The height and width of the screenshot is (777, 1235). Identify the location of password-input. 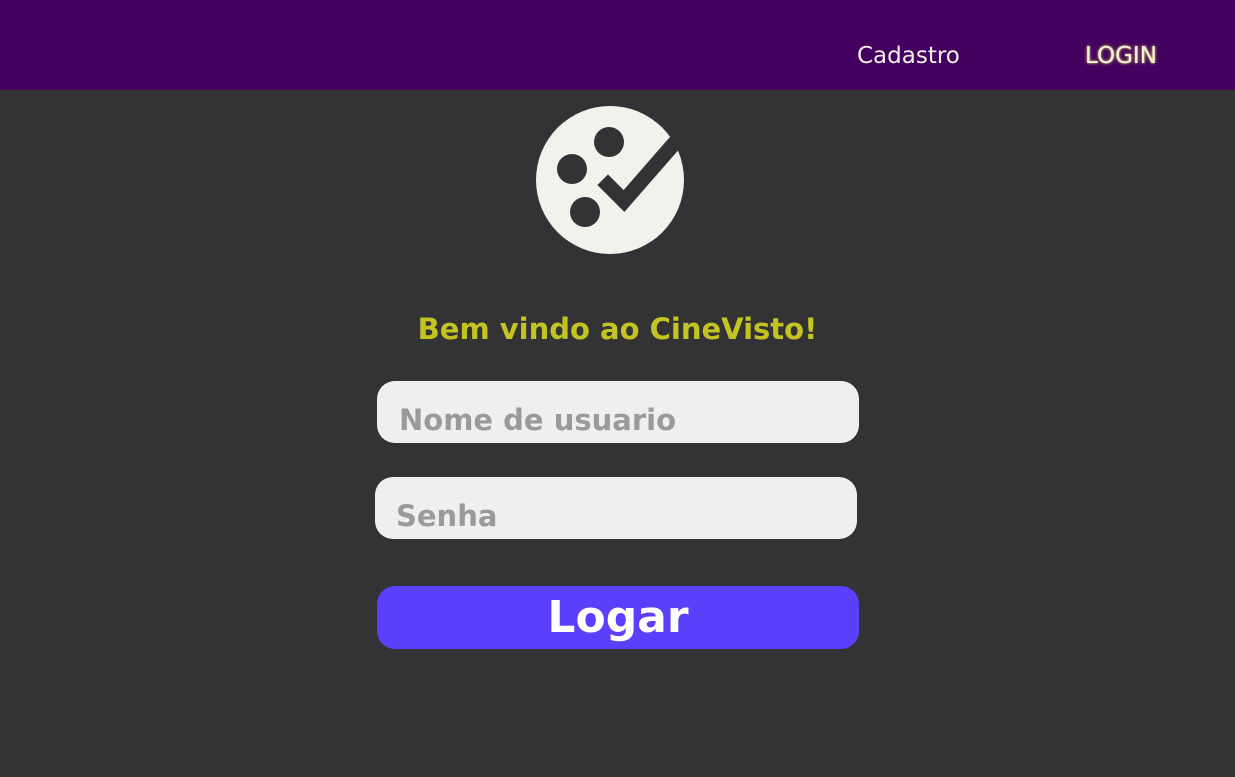
(616, 508).